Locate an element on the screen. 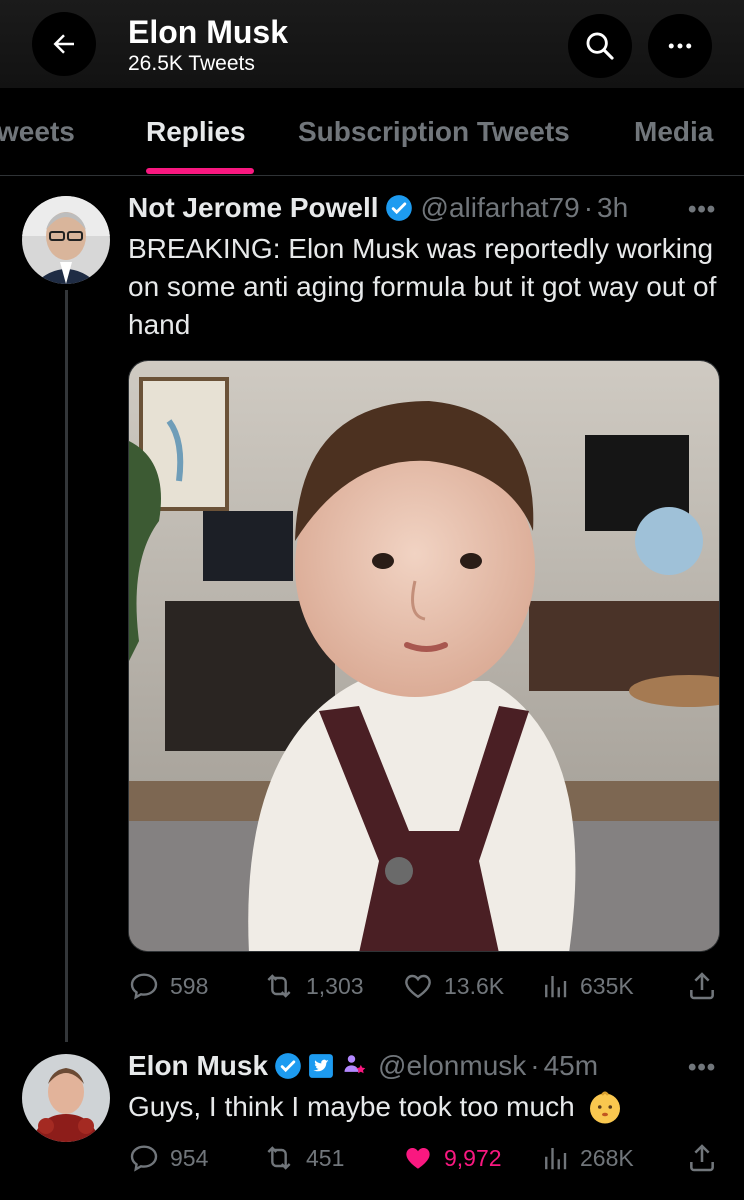  like-count: 9,972 is located at coordinates (473, 1157).